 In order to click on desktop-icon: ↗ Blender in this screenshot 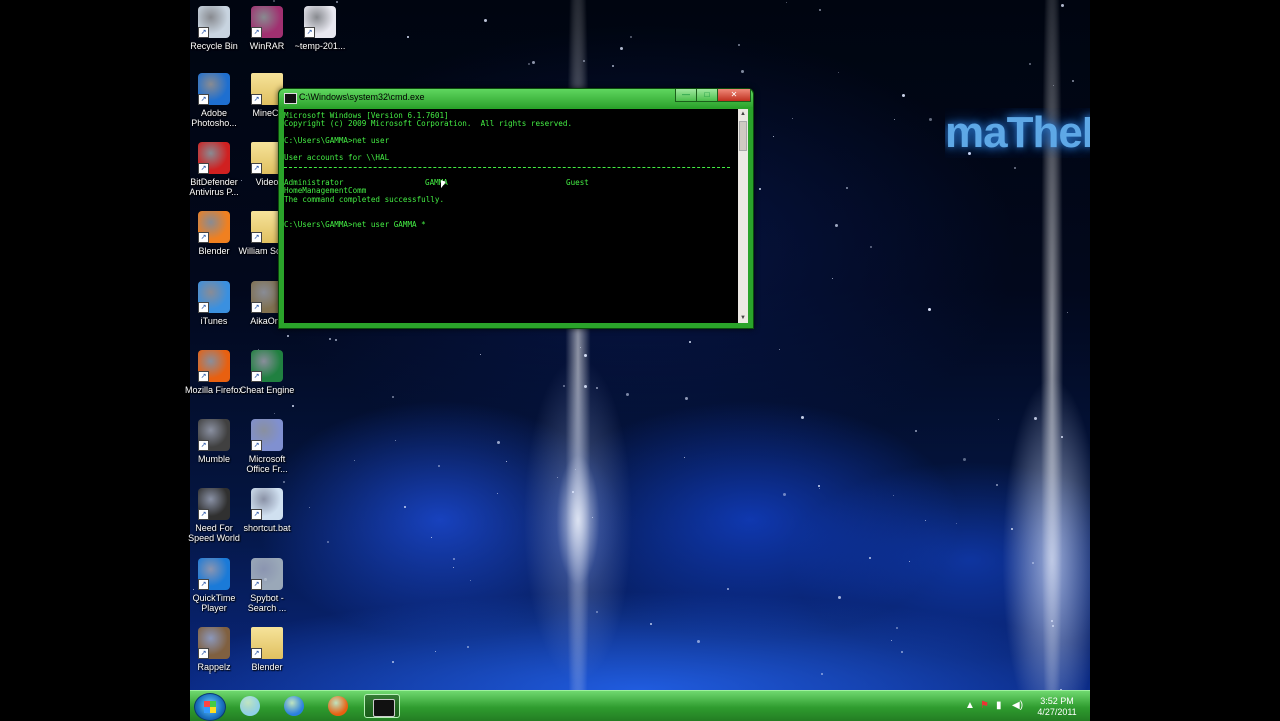, I will do `click(267, 649)`.